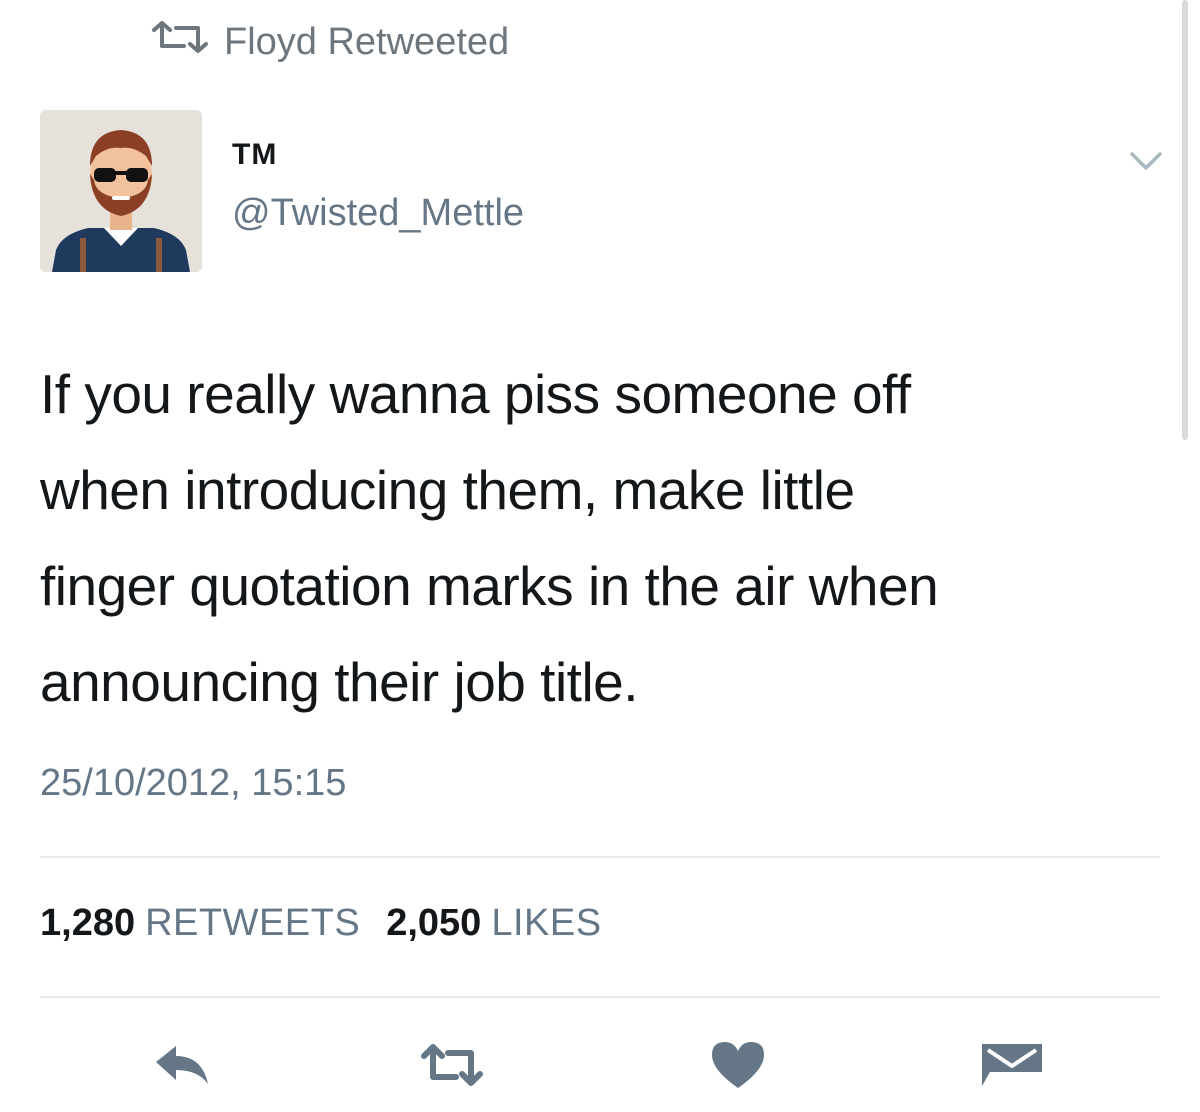  Describe the element at coordinates (366, 42) in the screenshot. I see `retweeted-by-label: Floyd Retweeted` at that location.